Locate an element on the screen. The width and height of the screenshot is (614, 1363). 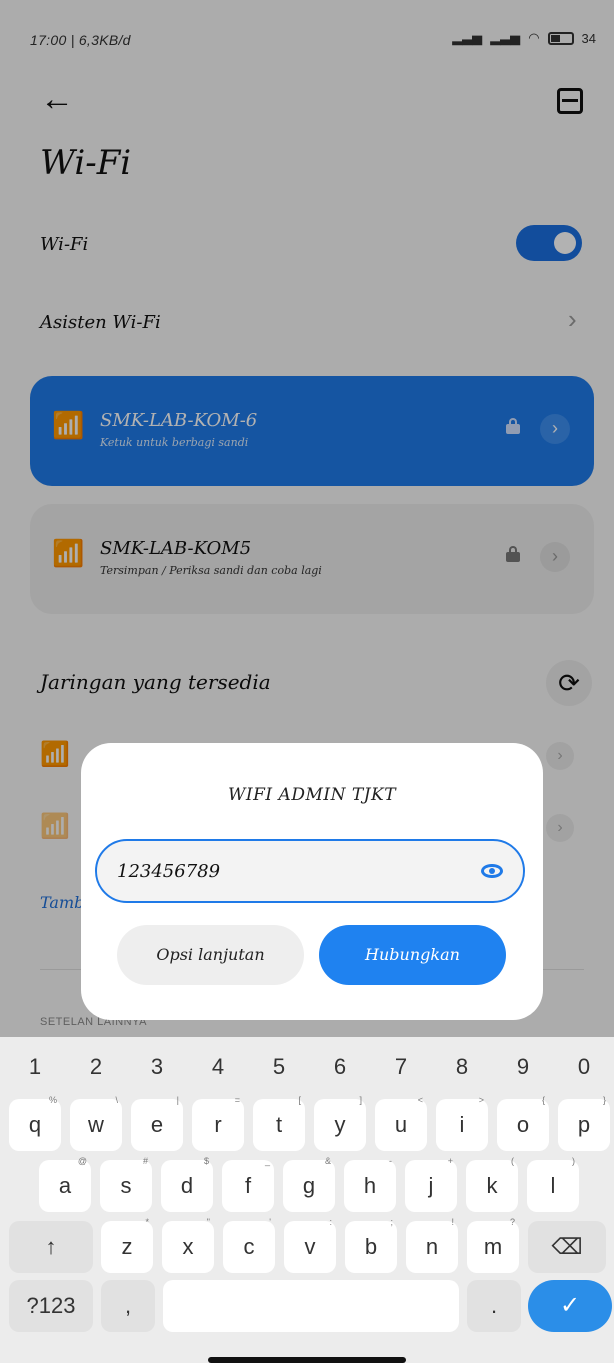
key-m: m? is located at coordinates (493, 1245).